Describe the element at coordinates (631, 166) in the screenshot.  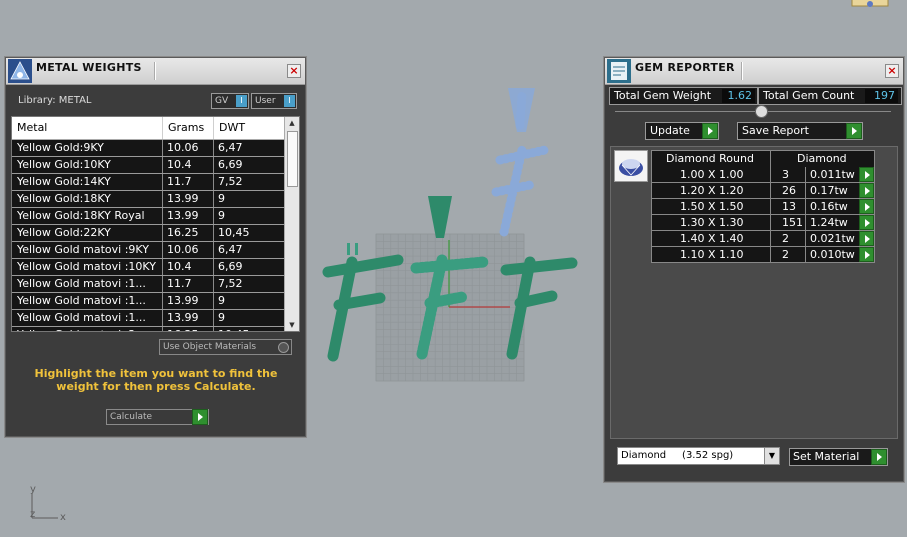
I see `diamond-round-icon` at that location.